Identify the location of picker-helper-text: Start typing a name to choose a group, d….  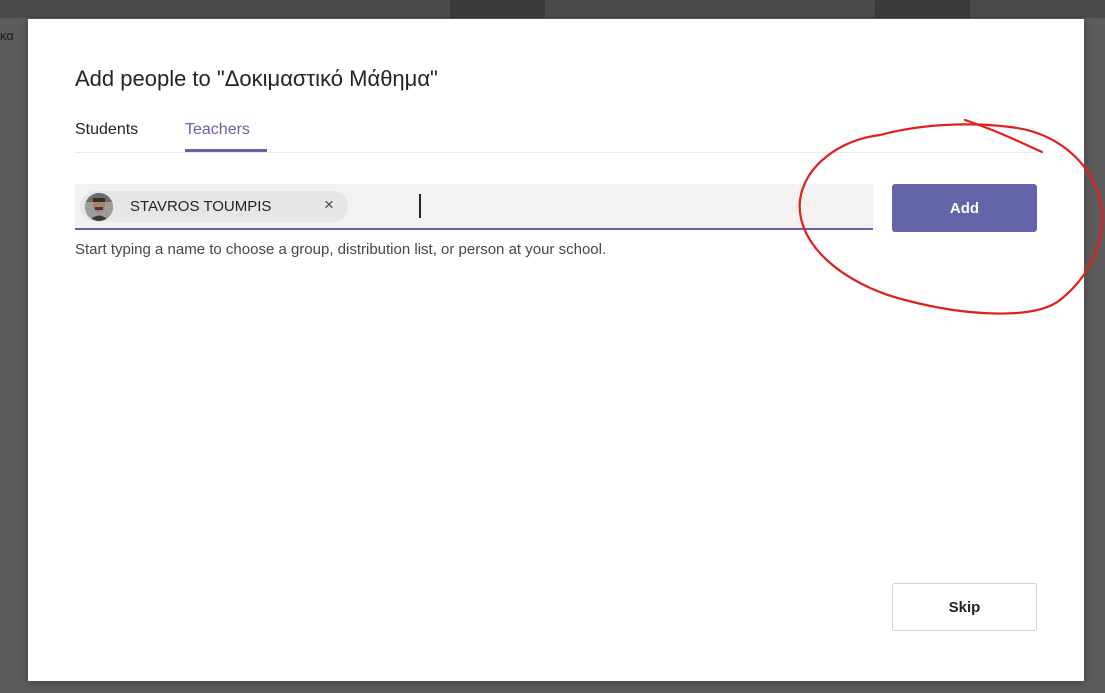
(341, 249).